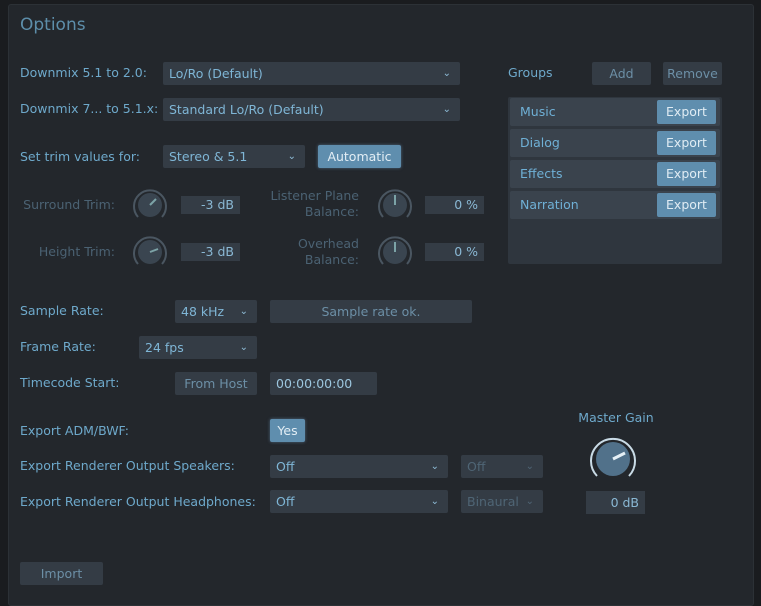 Image resolution: width=761 pixels, height=606 pixels. What do you see at coordinates (70, 382) in the screenshot?
I see `timecode-label: Timecode Start:` at bounding box center [70, 382].